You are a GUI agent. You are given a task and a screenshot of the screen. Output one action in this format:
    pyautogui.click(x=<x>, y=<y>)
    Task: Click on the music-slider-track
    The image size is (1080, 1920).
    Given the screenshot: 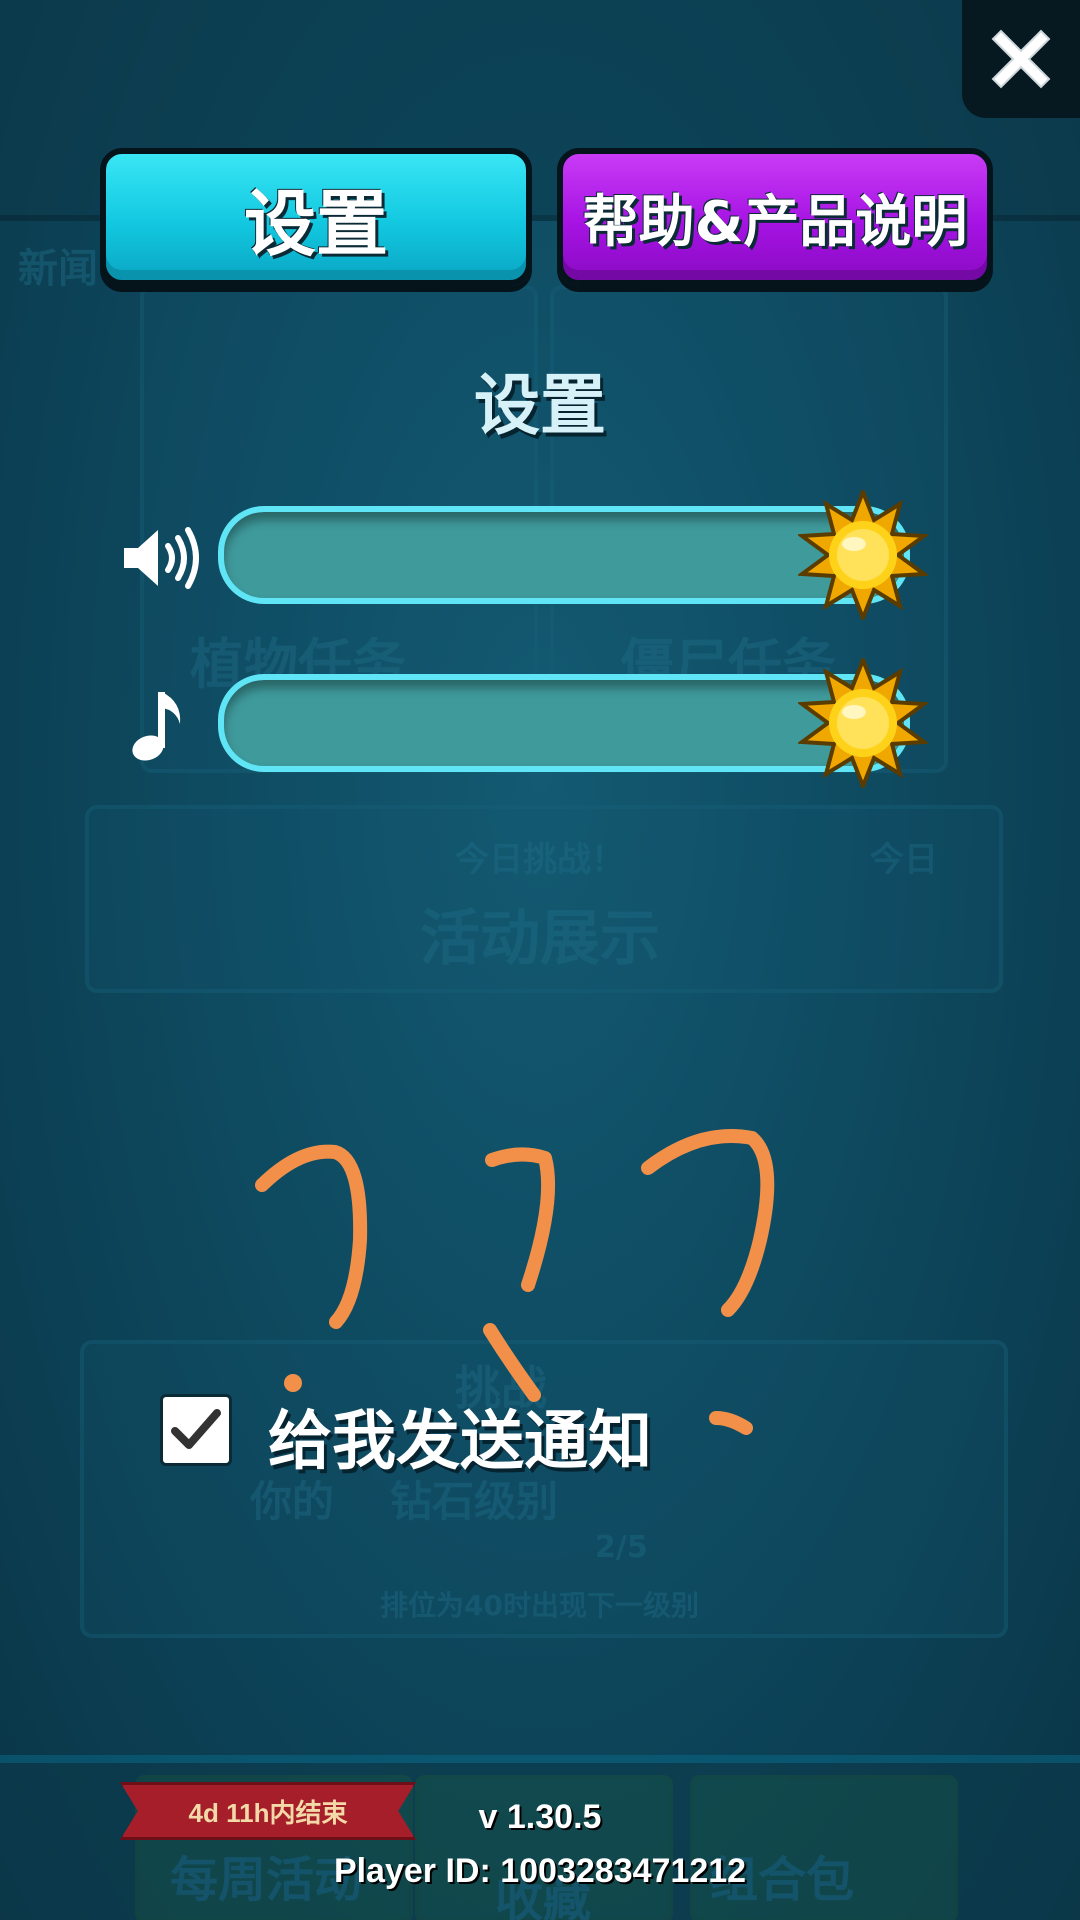 What is the action you would take?
    pyautogui.click(x=573, y=723)
    